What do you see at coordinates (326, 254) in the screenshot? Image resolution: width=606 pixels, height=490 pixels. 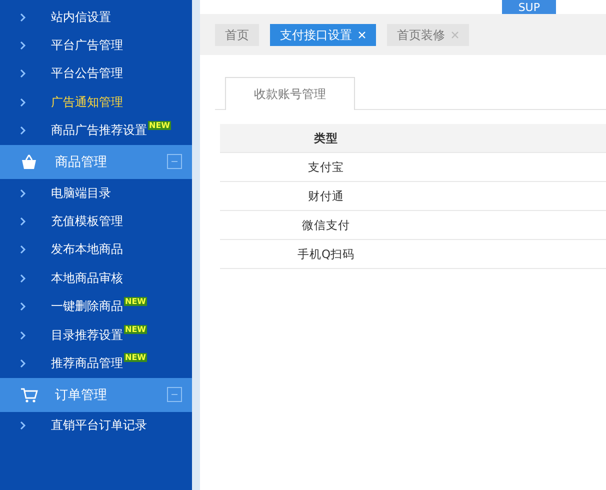 I see `table-cell: 手机Q扫码` at bounding box center [326, 254].